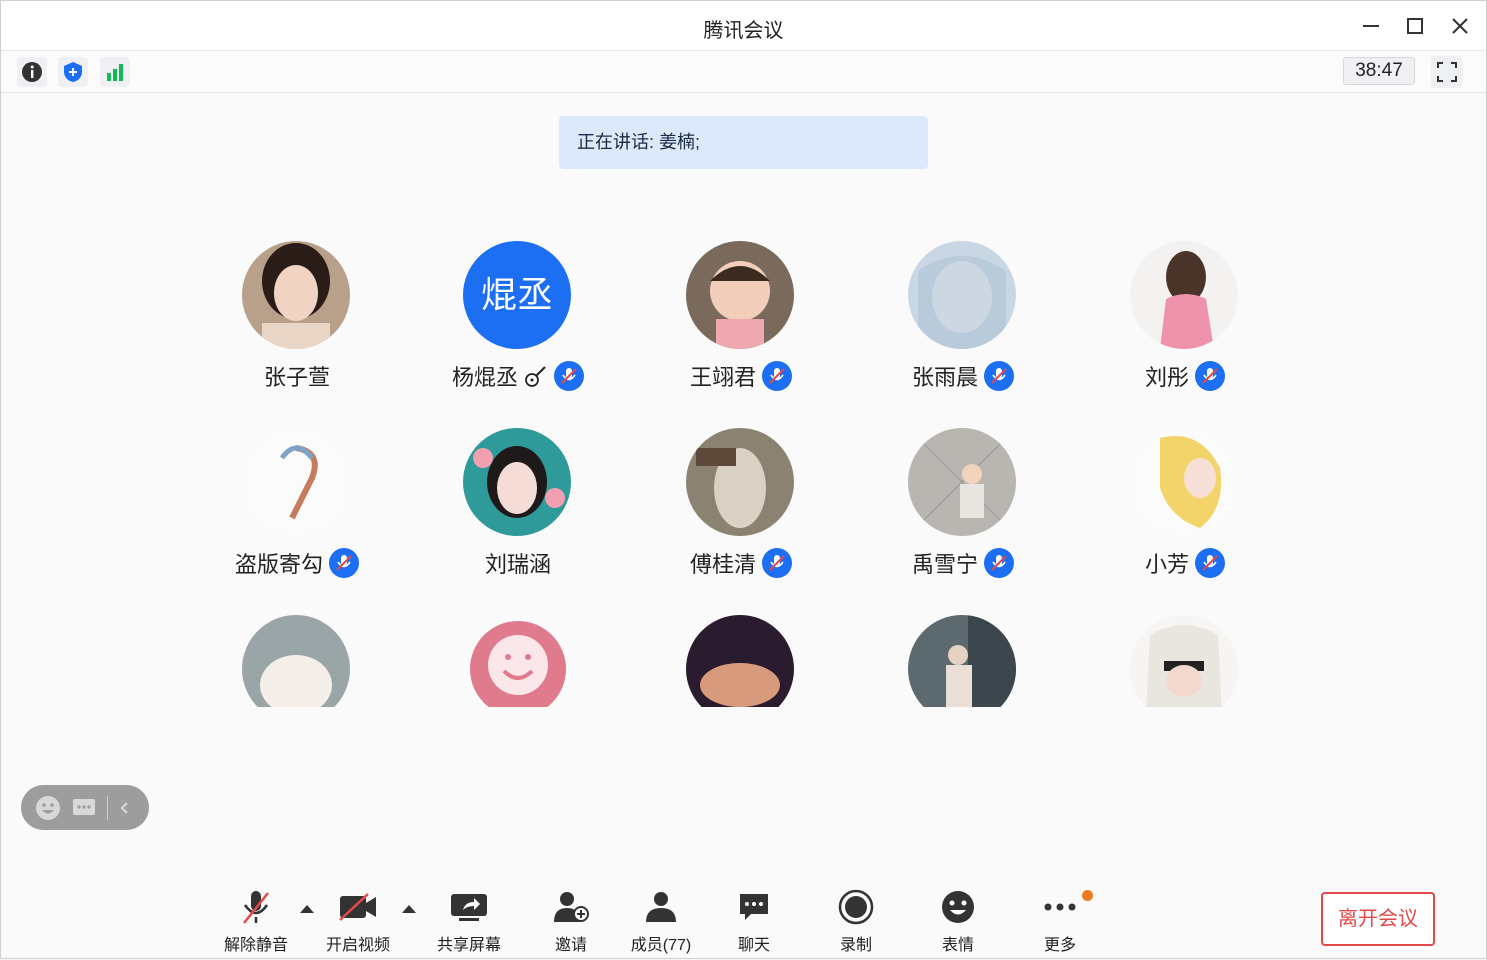  I want to click on signal-bars-icon, so click(115, 72).